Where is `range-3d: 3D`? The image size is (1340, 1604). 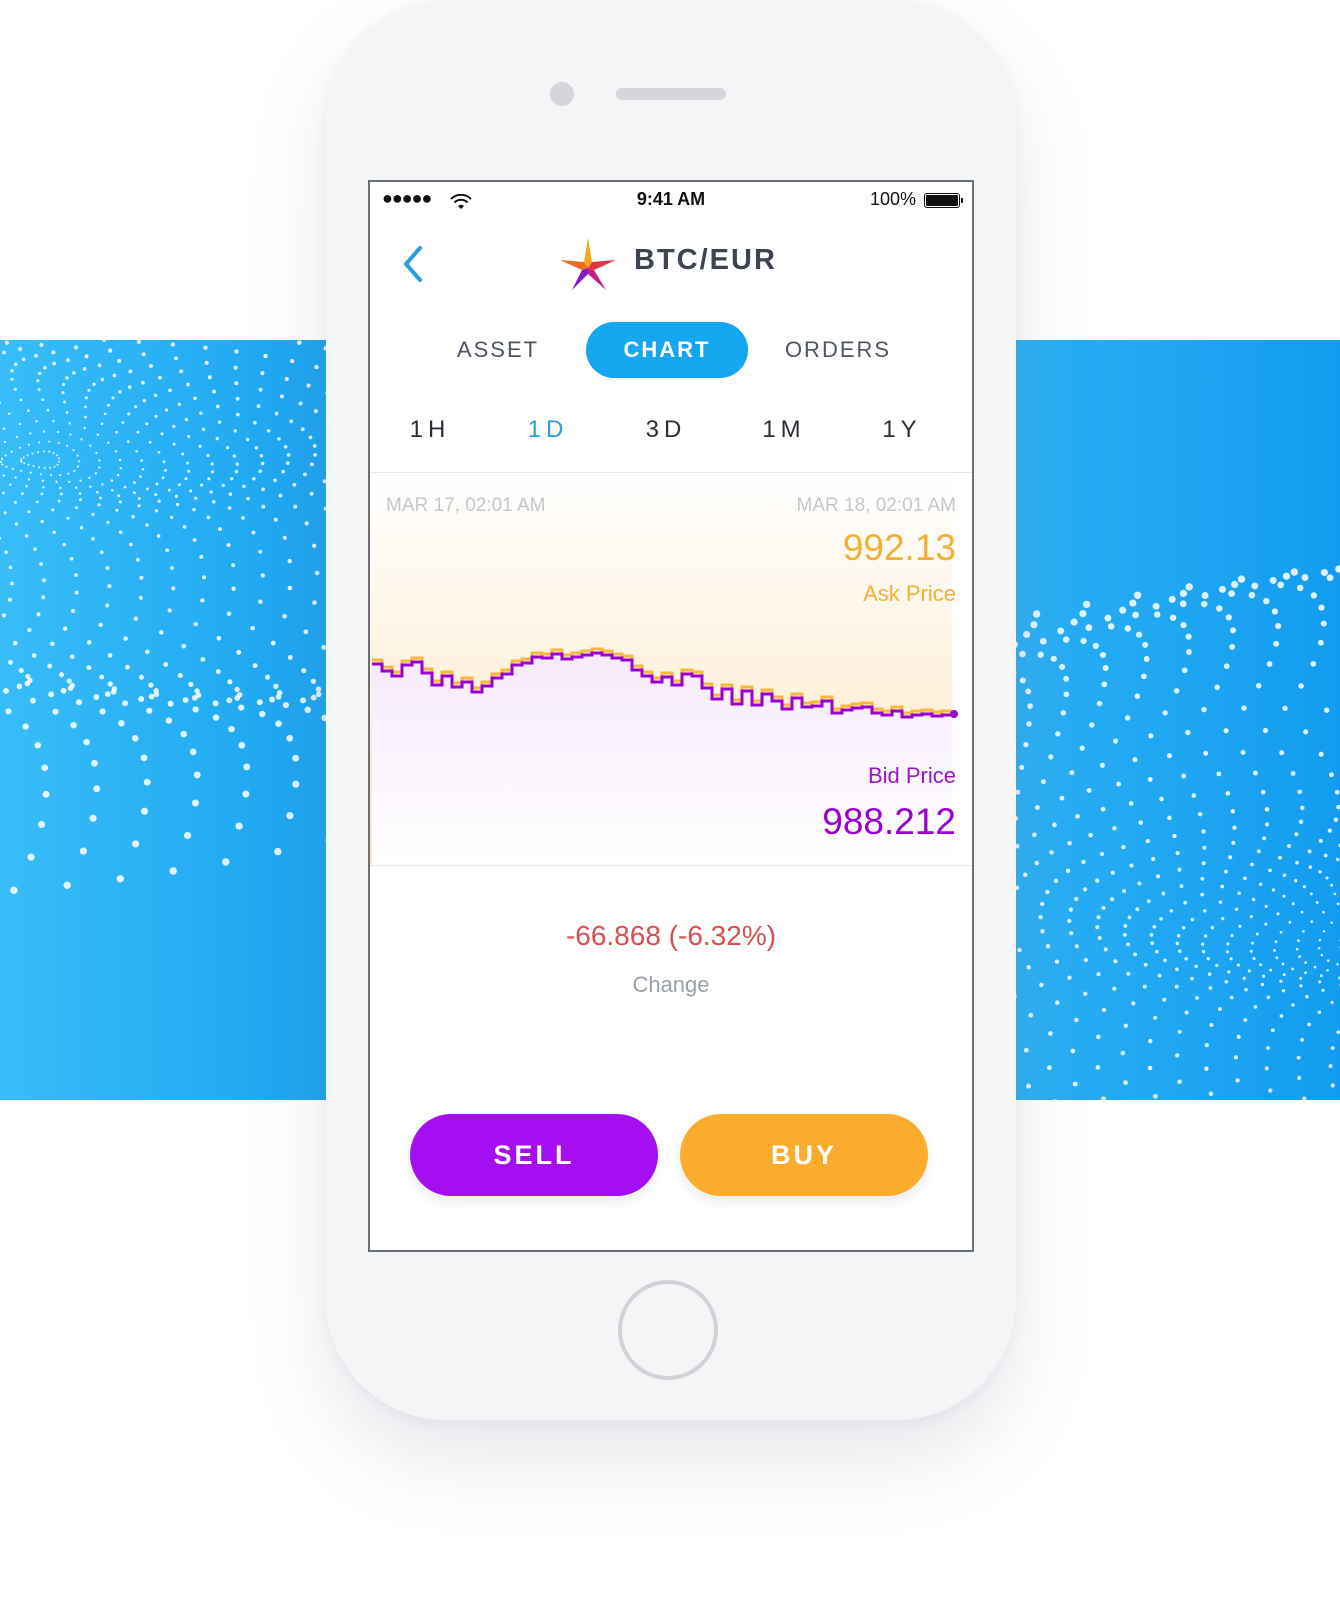 range-3d: 3D is located at coordinates (666, 430).